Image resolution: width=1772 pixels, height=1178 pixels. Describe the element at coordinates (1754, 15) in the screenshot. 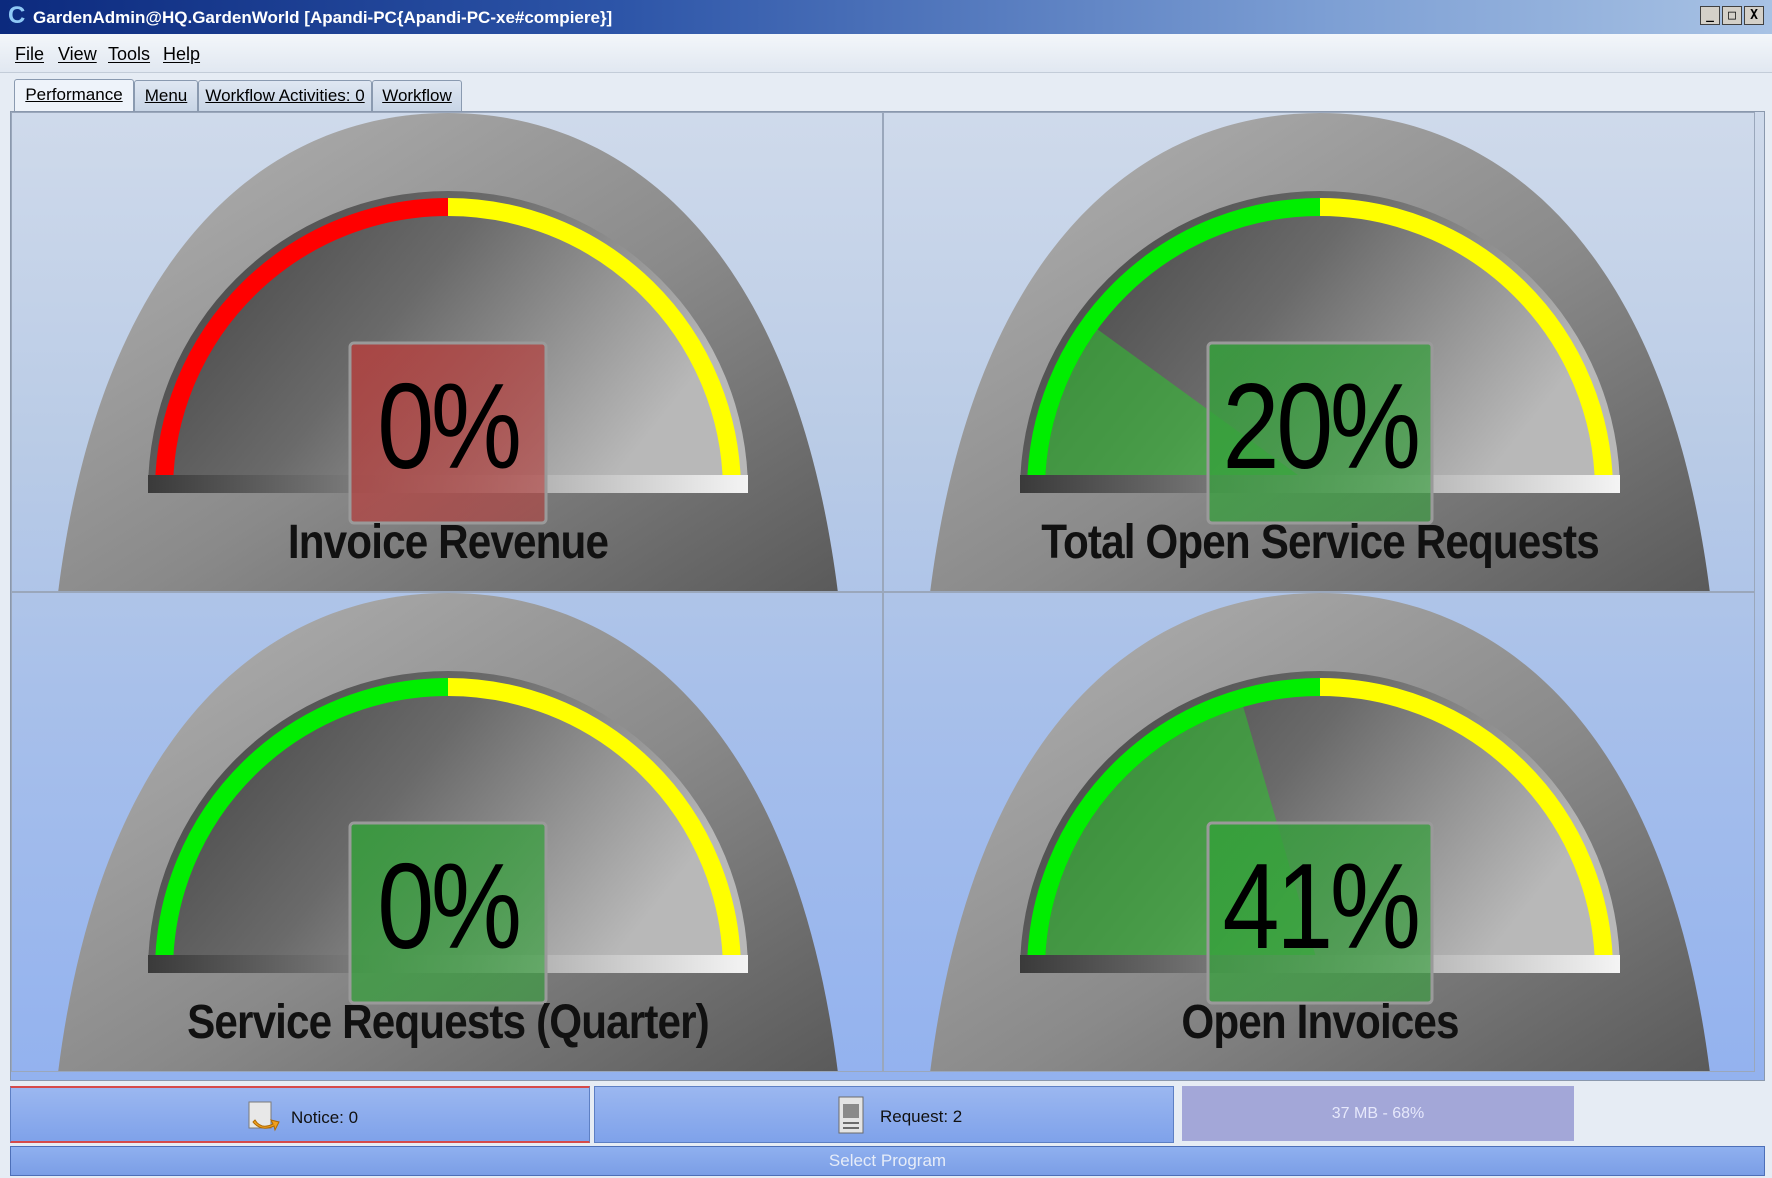

I see `close-button: X` at that location.